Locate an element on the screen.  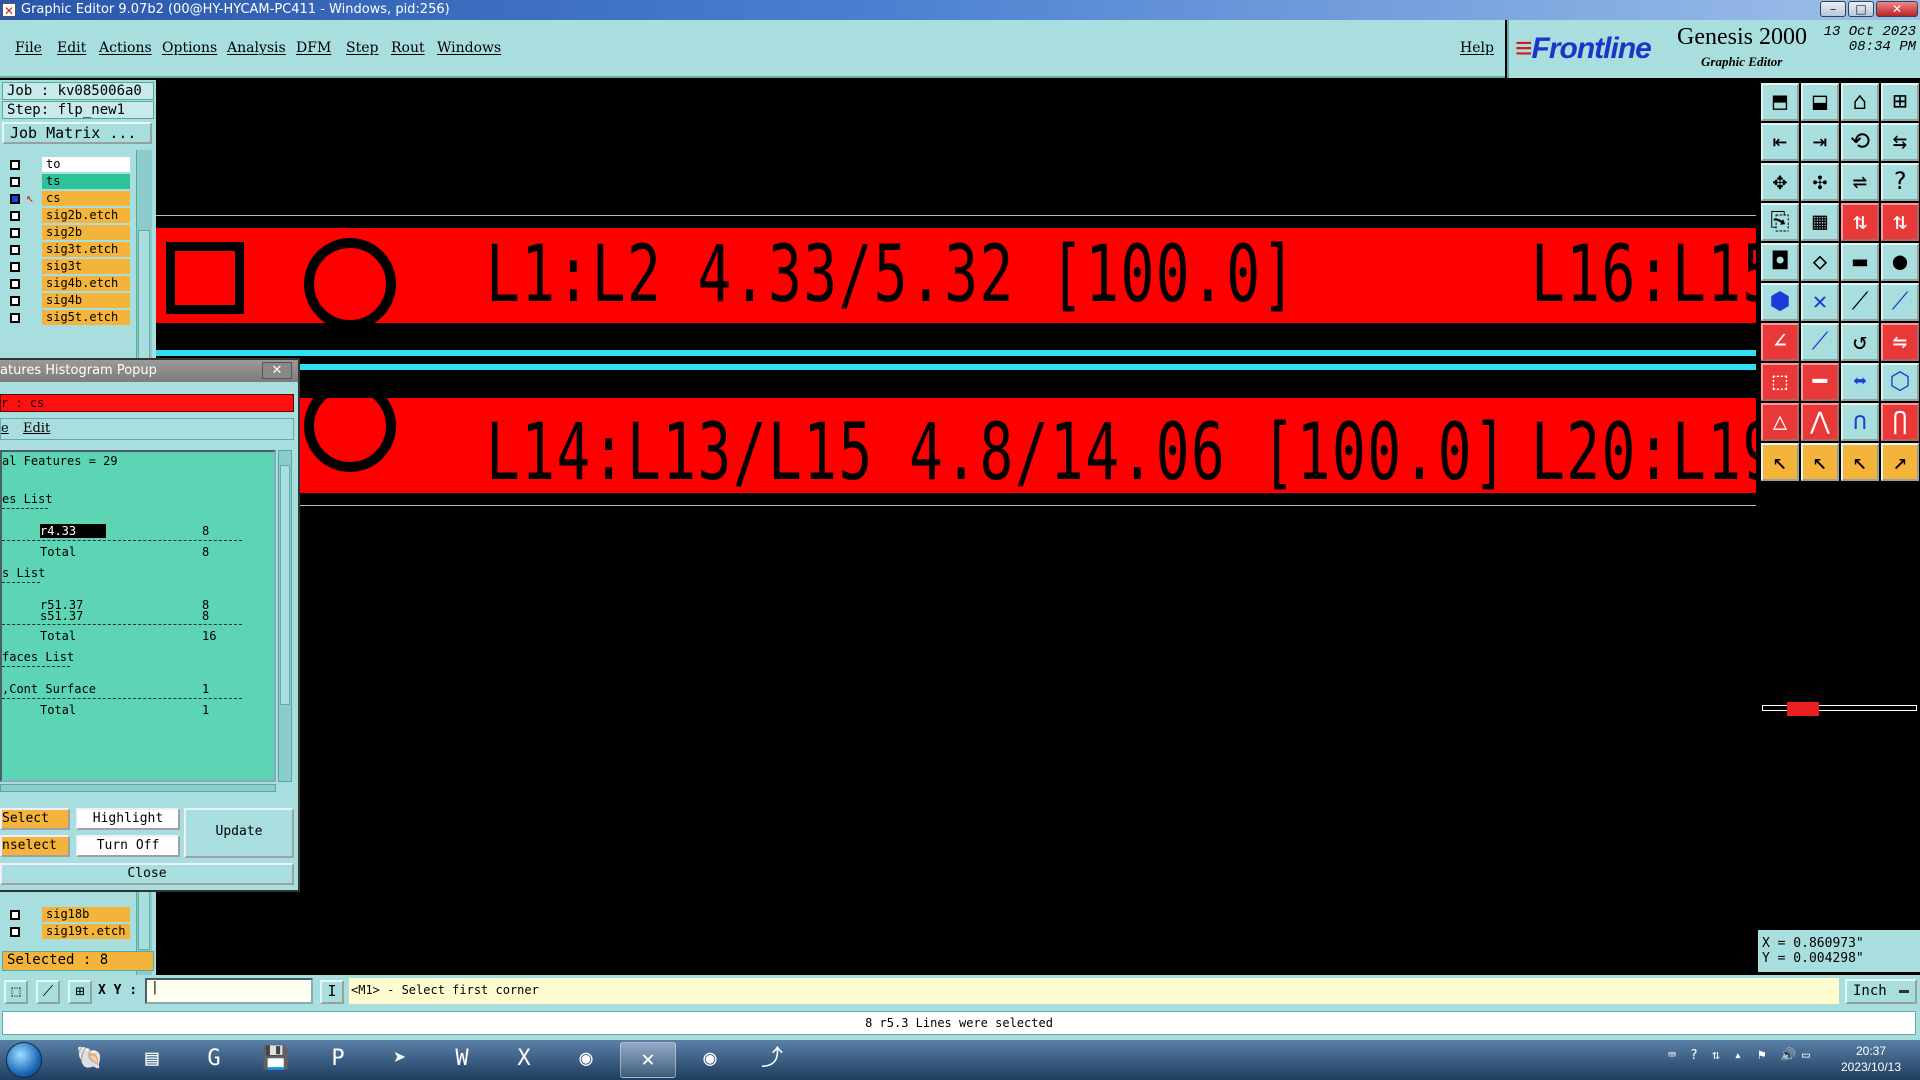
layer-name: sig5t.etch is located at coordinates (86, 317).